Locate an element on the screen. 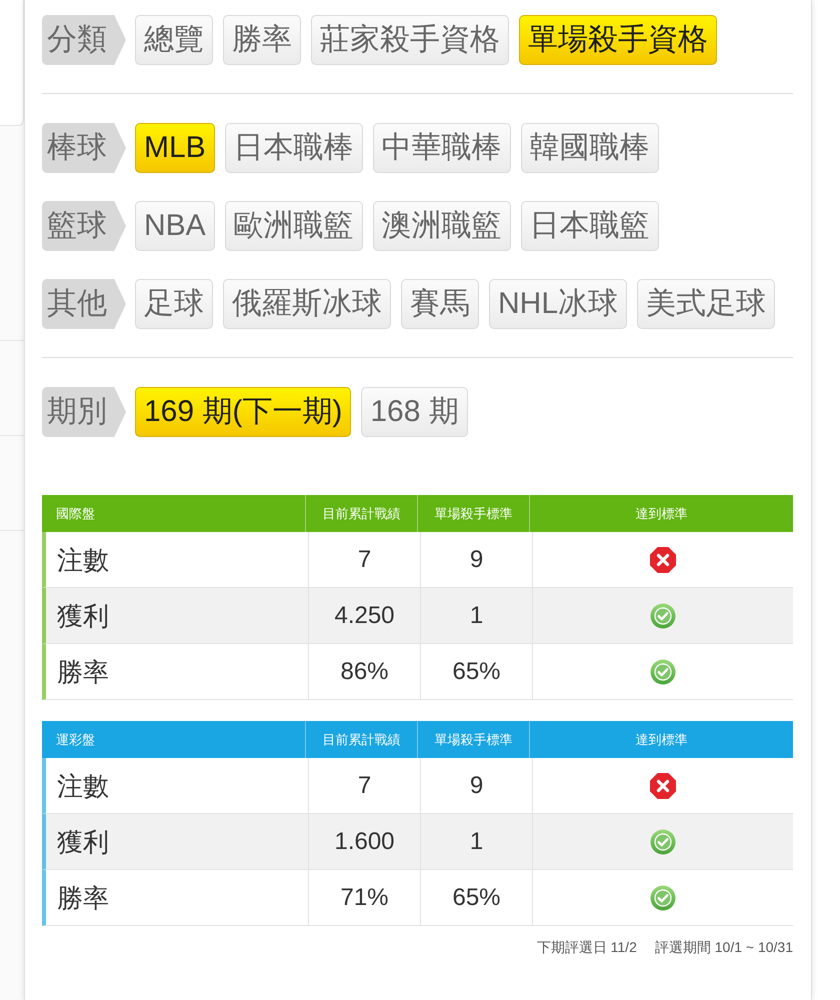  filter-chip: 日本職棒 is located at coordinates (293, 148).